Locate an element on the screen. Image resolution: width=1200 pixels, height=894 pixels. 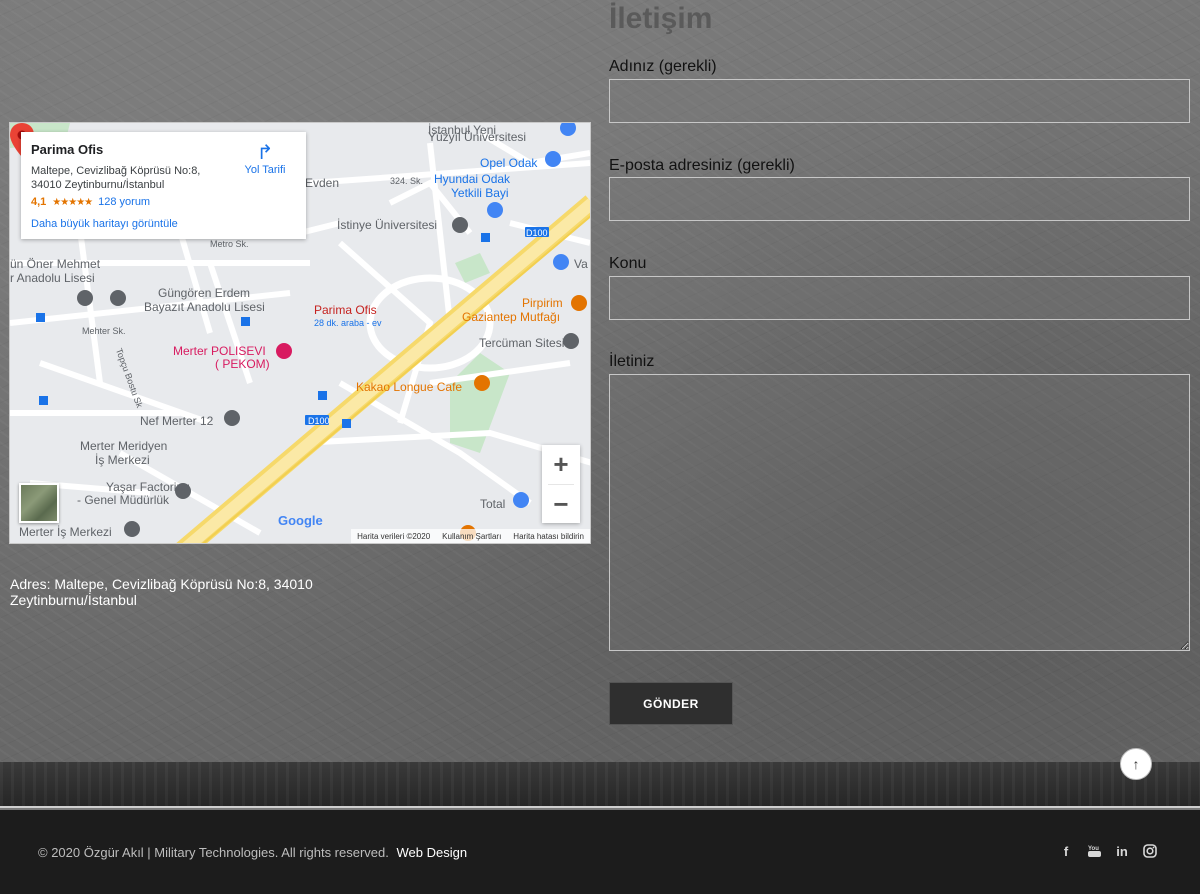
map-label: Metro Sk. is located at coordinates (229, 244).